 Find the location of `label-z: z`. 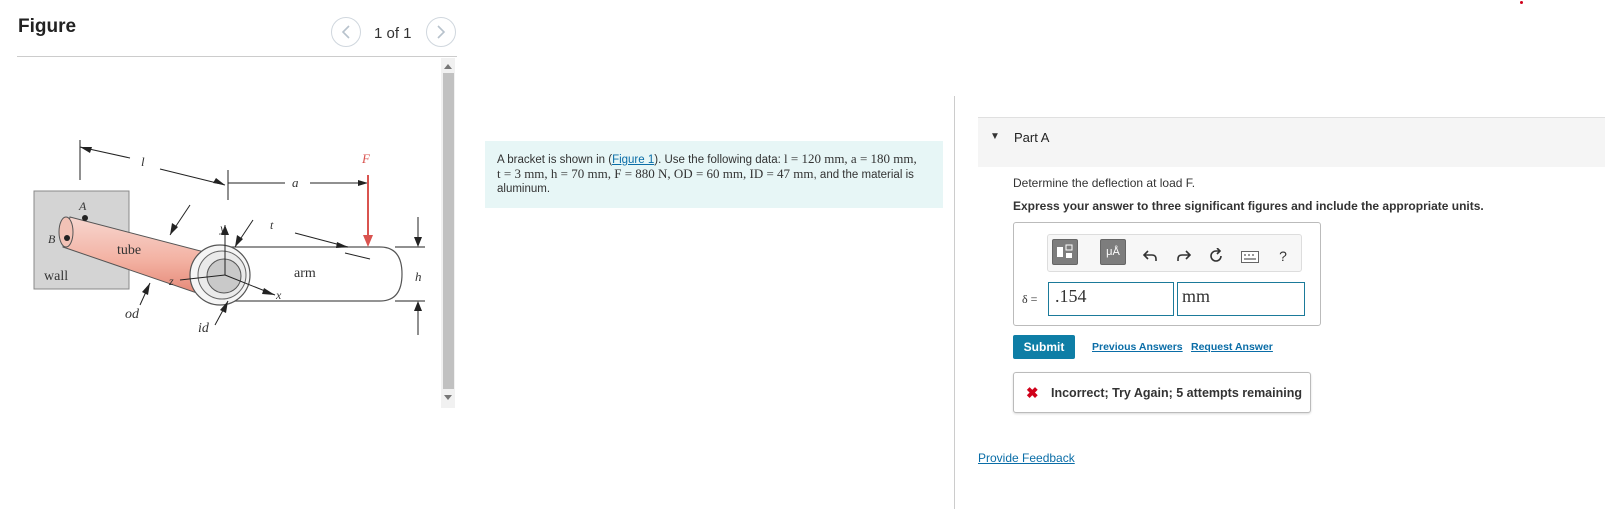

label-z: z is located at coordinates (171, 281).